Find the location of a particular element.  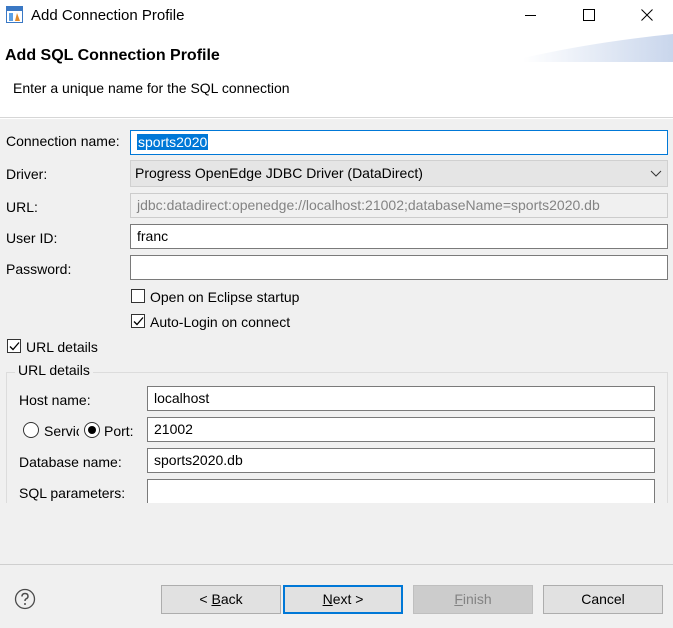

finish-button: Finish is located at coordinates (473, 599).